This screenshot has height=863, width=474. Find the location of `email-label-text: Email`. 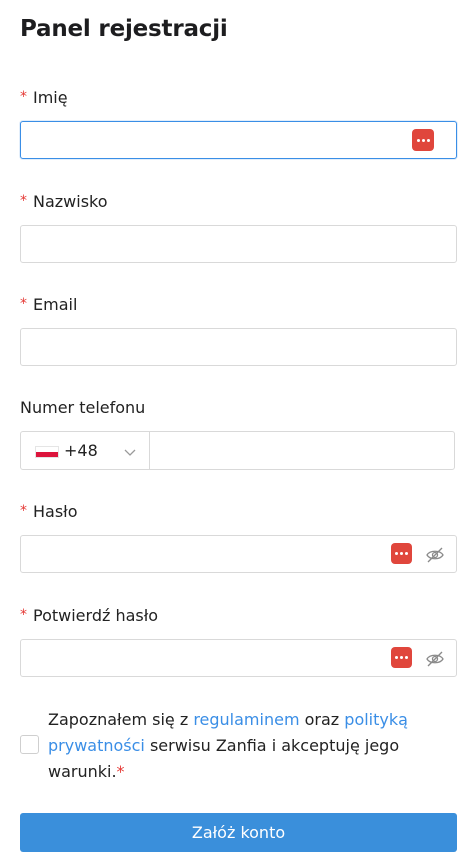

email-label-text: Email is located at coordinates (55, 304).